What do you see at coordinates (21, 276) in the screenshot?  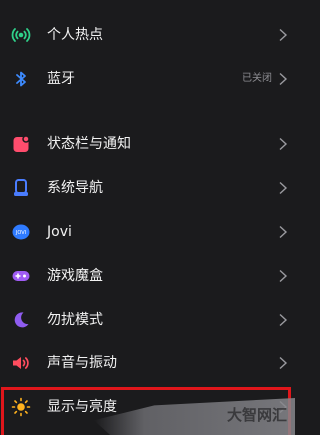 I see `game-box-icon` at bounding box center [21, 276].